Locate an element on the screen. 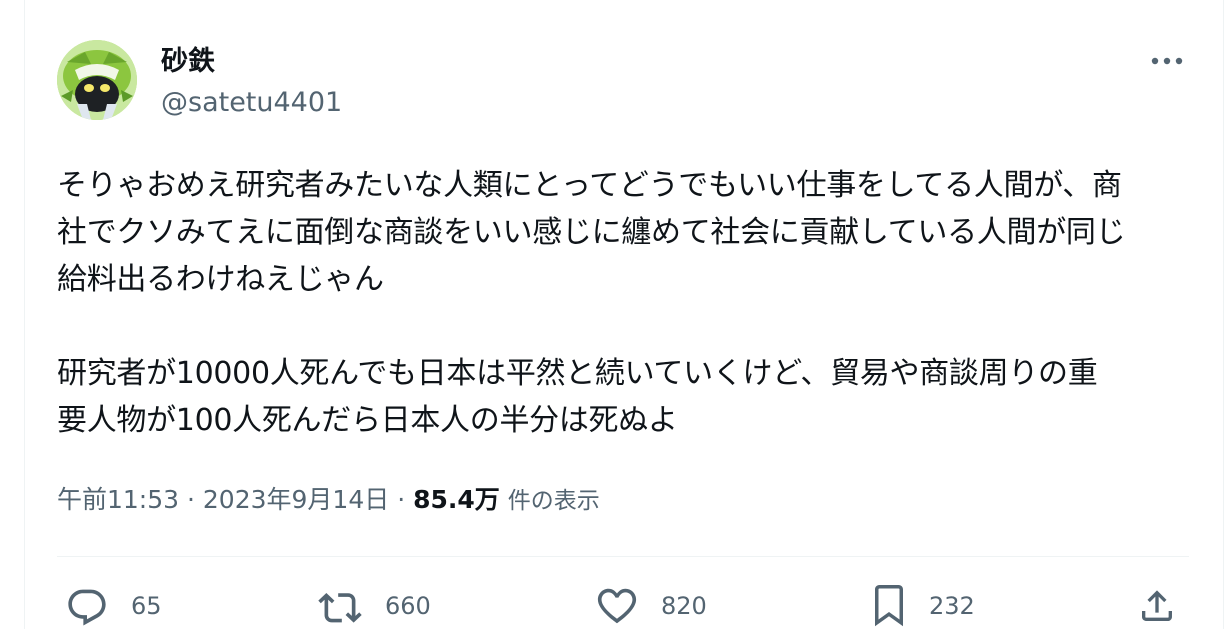 The width and height of the screenshot is (1228, 630). reply-button: 65 is located at coordinates (113, 606).